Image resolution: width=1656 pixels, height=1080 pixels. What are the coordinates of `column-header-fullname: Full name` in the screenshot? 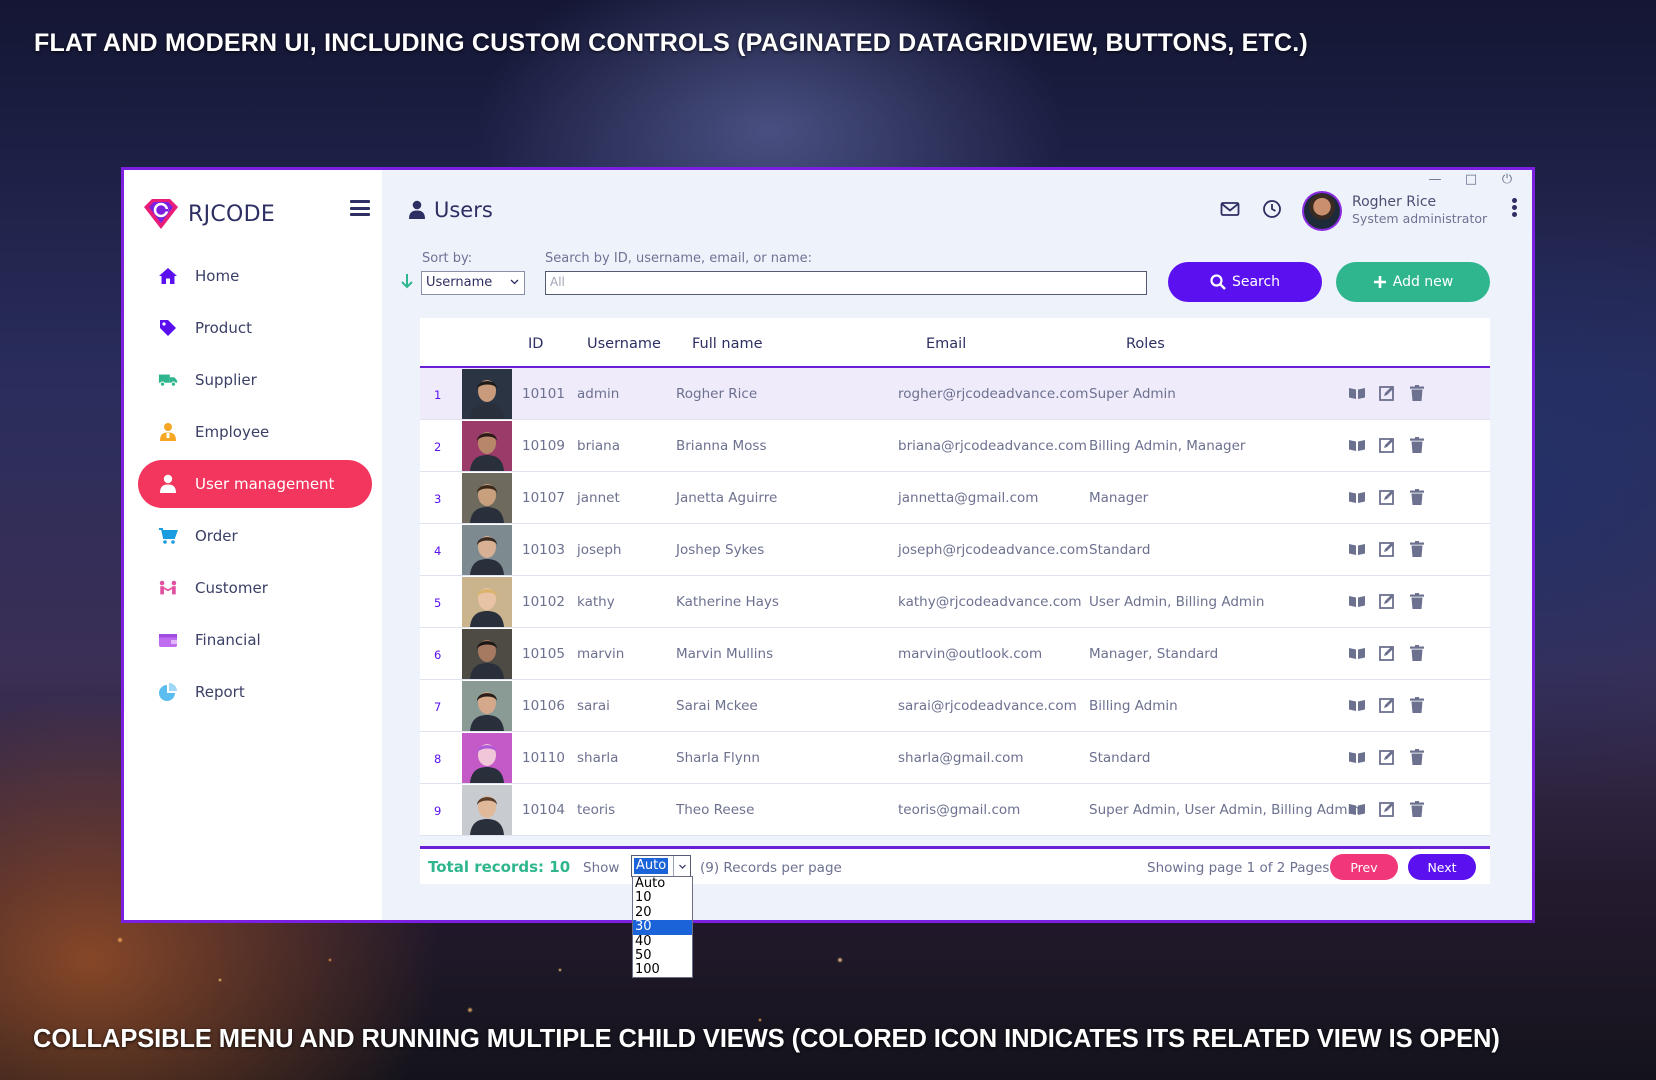 It's located at (727, 344).